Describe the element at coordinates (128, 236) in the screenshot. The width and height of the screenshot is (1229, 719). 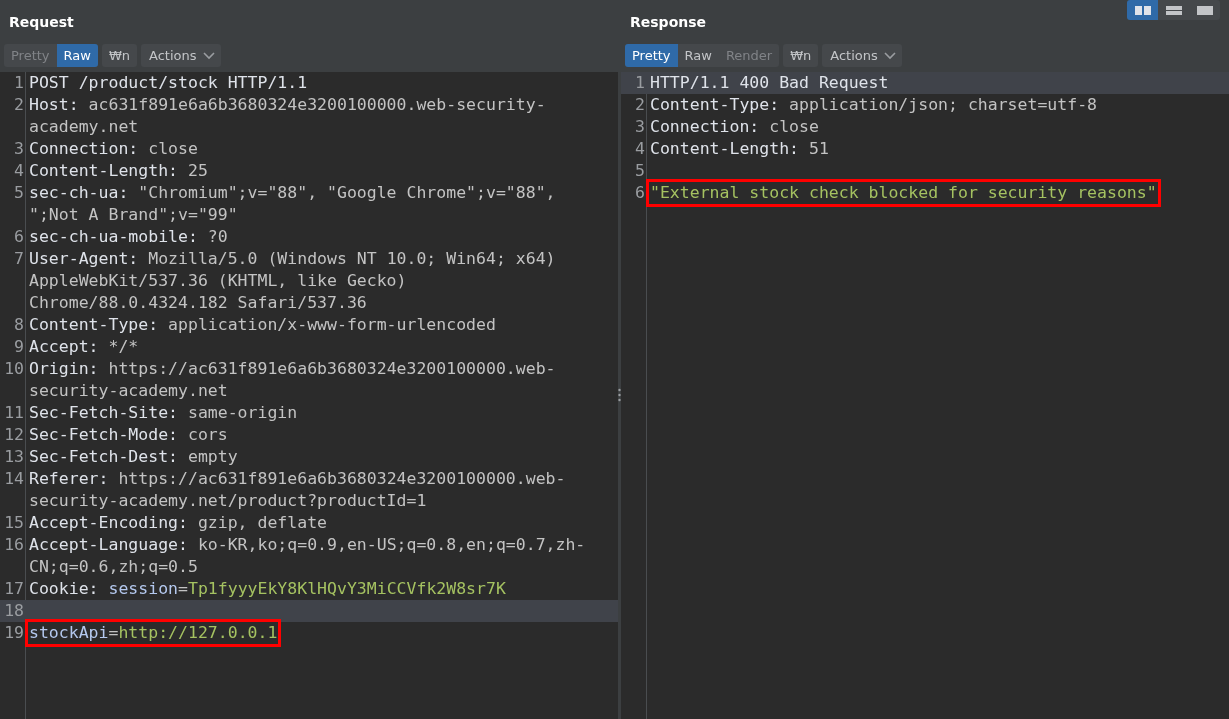
I see `code-line: sec-ch-ua-mobile: ?0` at that location.